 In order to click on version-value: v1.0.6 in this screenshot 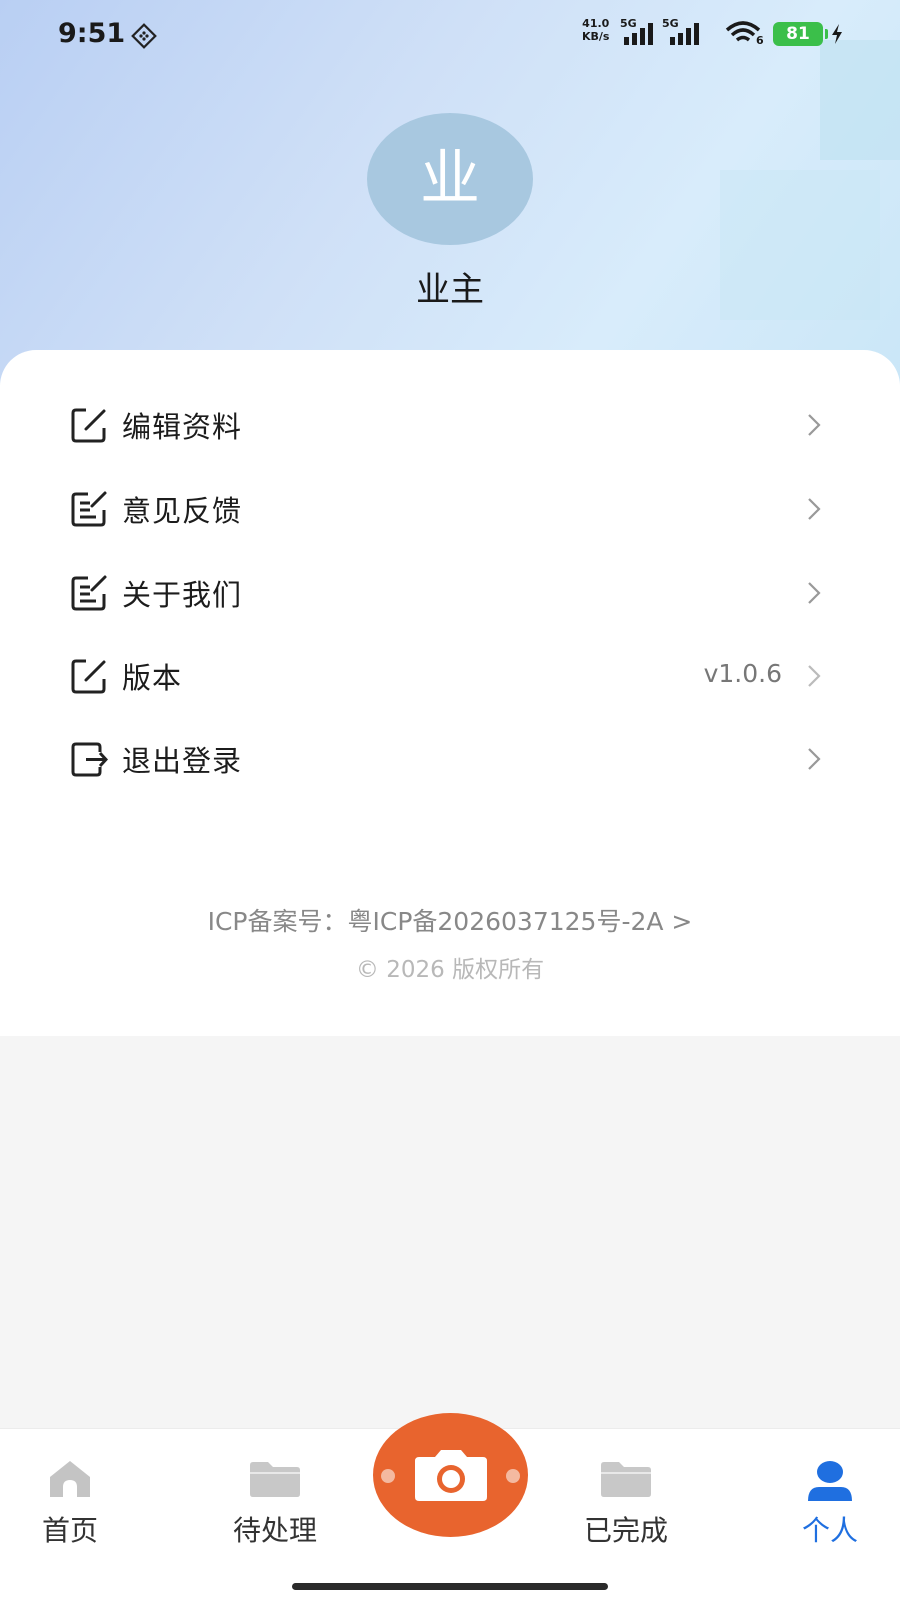, I will do `click(742, 673)`.